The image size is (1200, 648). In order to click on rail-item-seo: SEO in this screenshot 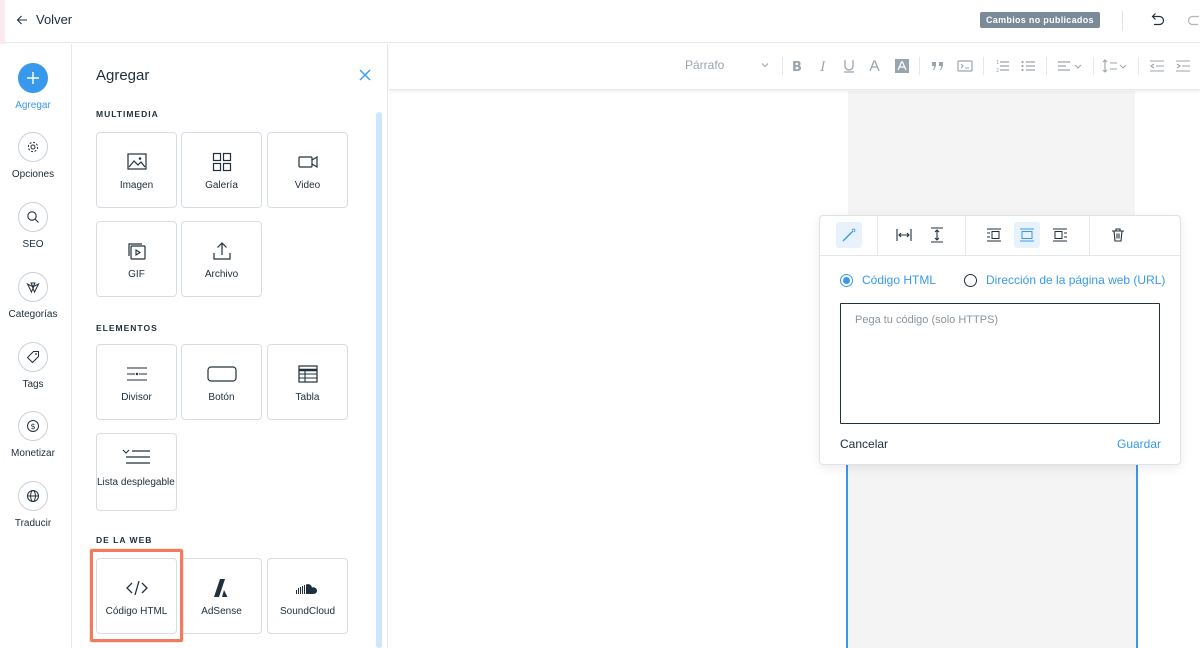, I will do `click(33, 226)`.